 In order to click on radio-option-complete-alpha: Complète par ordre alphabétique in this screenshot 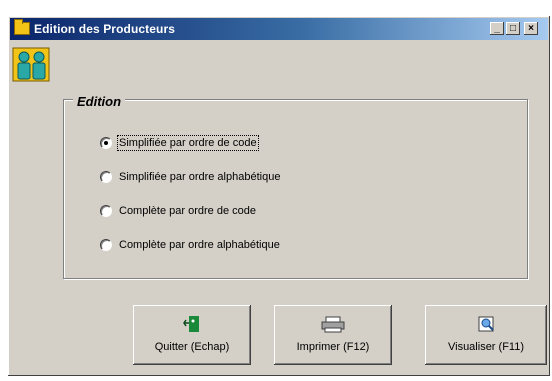, I will do `click(190, 245)`.